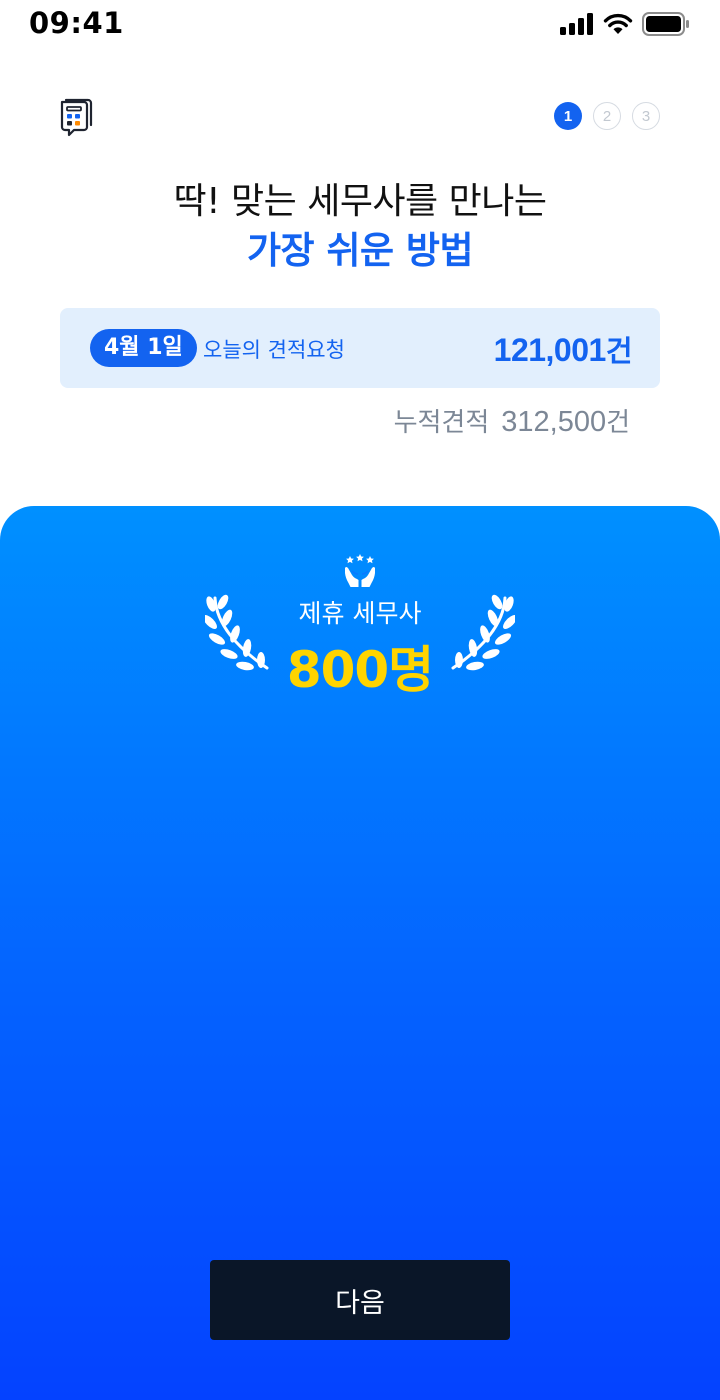  Describe the element at coordinates (360, 201) in the screenshot. I see `headline-line-1: 딱! 맞는 세무사를 만나는` at that location.